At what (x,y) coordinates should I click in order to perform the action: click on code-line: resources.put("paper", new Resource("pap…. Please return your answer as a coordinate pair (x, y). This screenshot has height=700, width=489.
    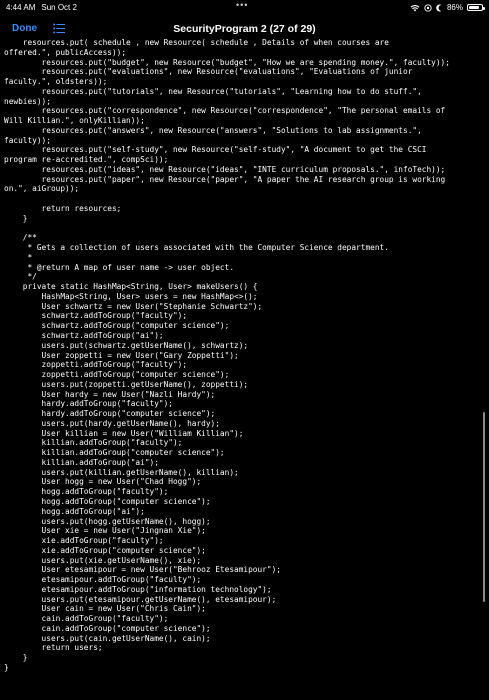
    Looking at the image, I should click on (225, 179).